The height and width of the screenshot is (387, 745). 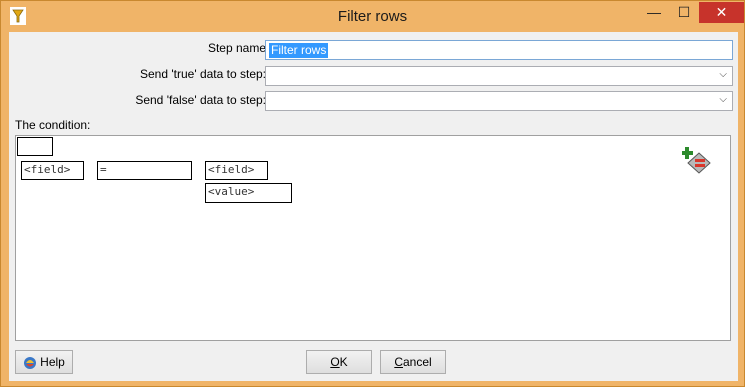 What do you see at coordinates (52, 362) in the screenshot?
I see `help-label: Help` at bounding box center [52, 362].